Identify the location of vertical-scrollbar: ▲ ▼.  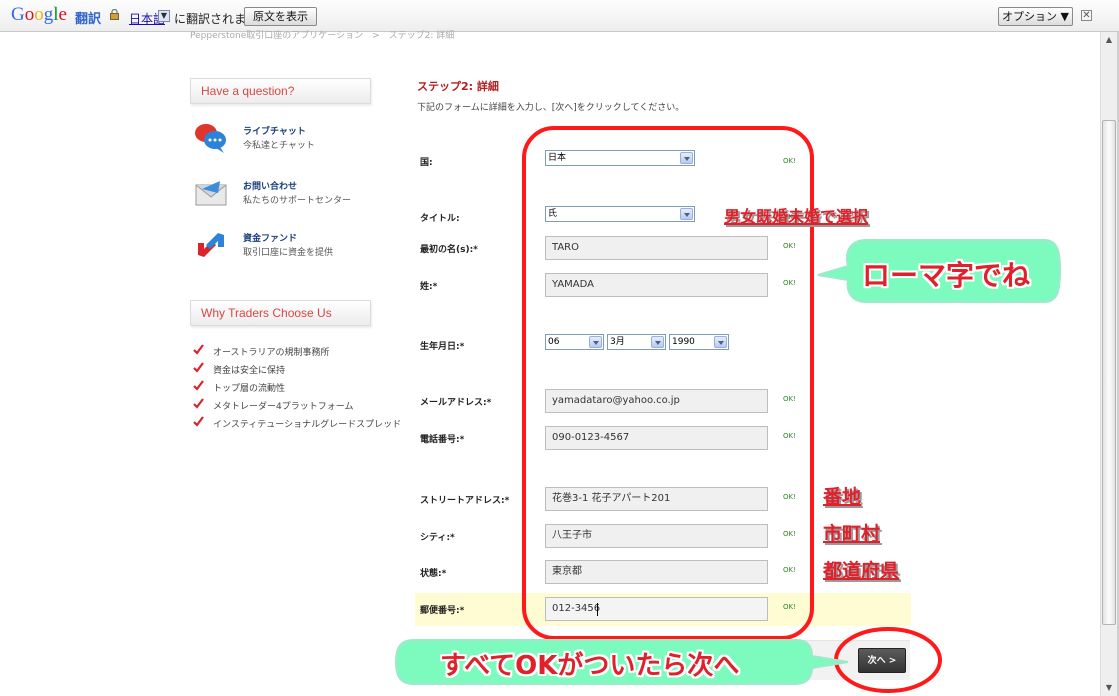
(1108, 364).